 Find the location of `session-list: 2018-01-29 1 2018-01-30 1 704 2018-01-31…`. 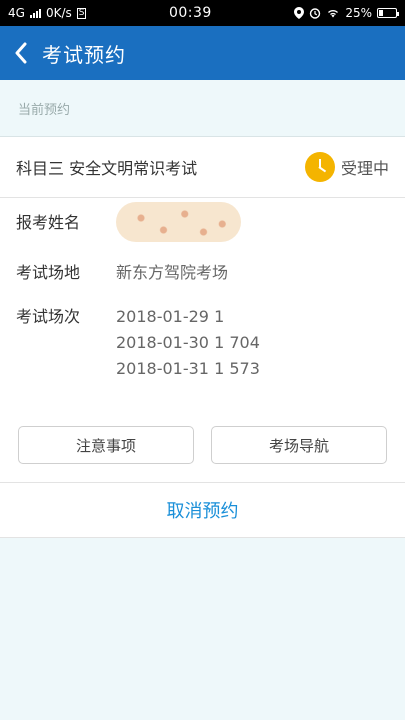

session-list: 2018-01-29 1 2018-01-30 1 704 2018-01-31… is located at coordinates (188, 343).